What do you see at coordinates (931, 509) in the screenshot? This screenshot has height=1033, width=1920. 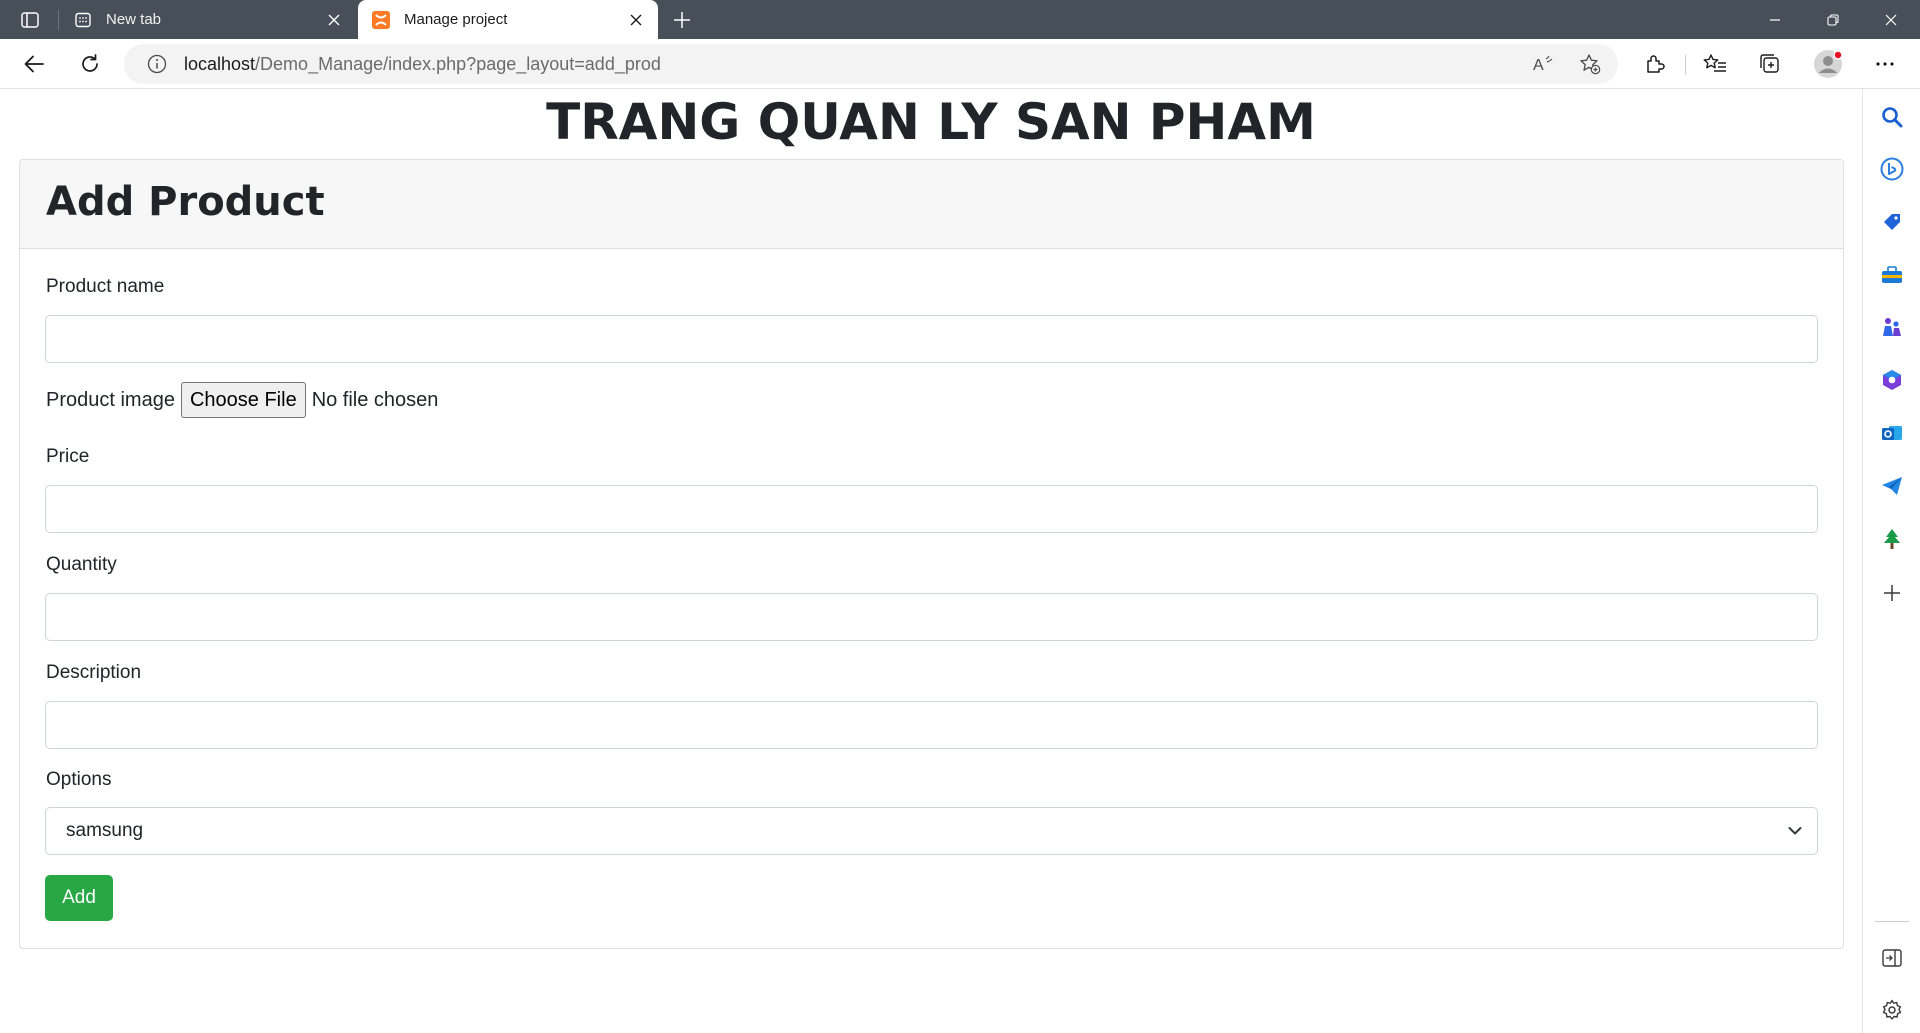 I see `price-input` at bounding box center [931, 509].